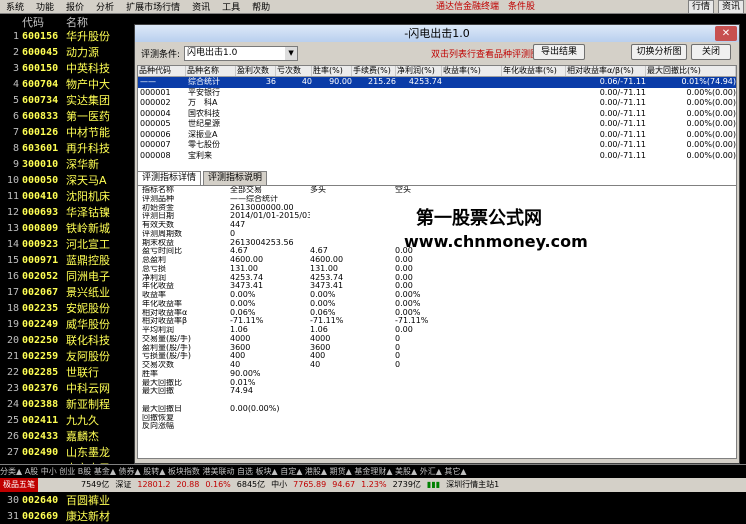 This screenshot has height=524, width=746. What do you see at coordinates (67, 340) in the screenshot?
I see `stock-row: 20 002250 联化科技` at bounding box center [67, 340].